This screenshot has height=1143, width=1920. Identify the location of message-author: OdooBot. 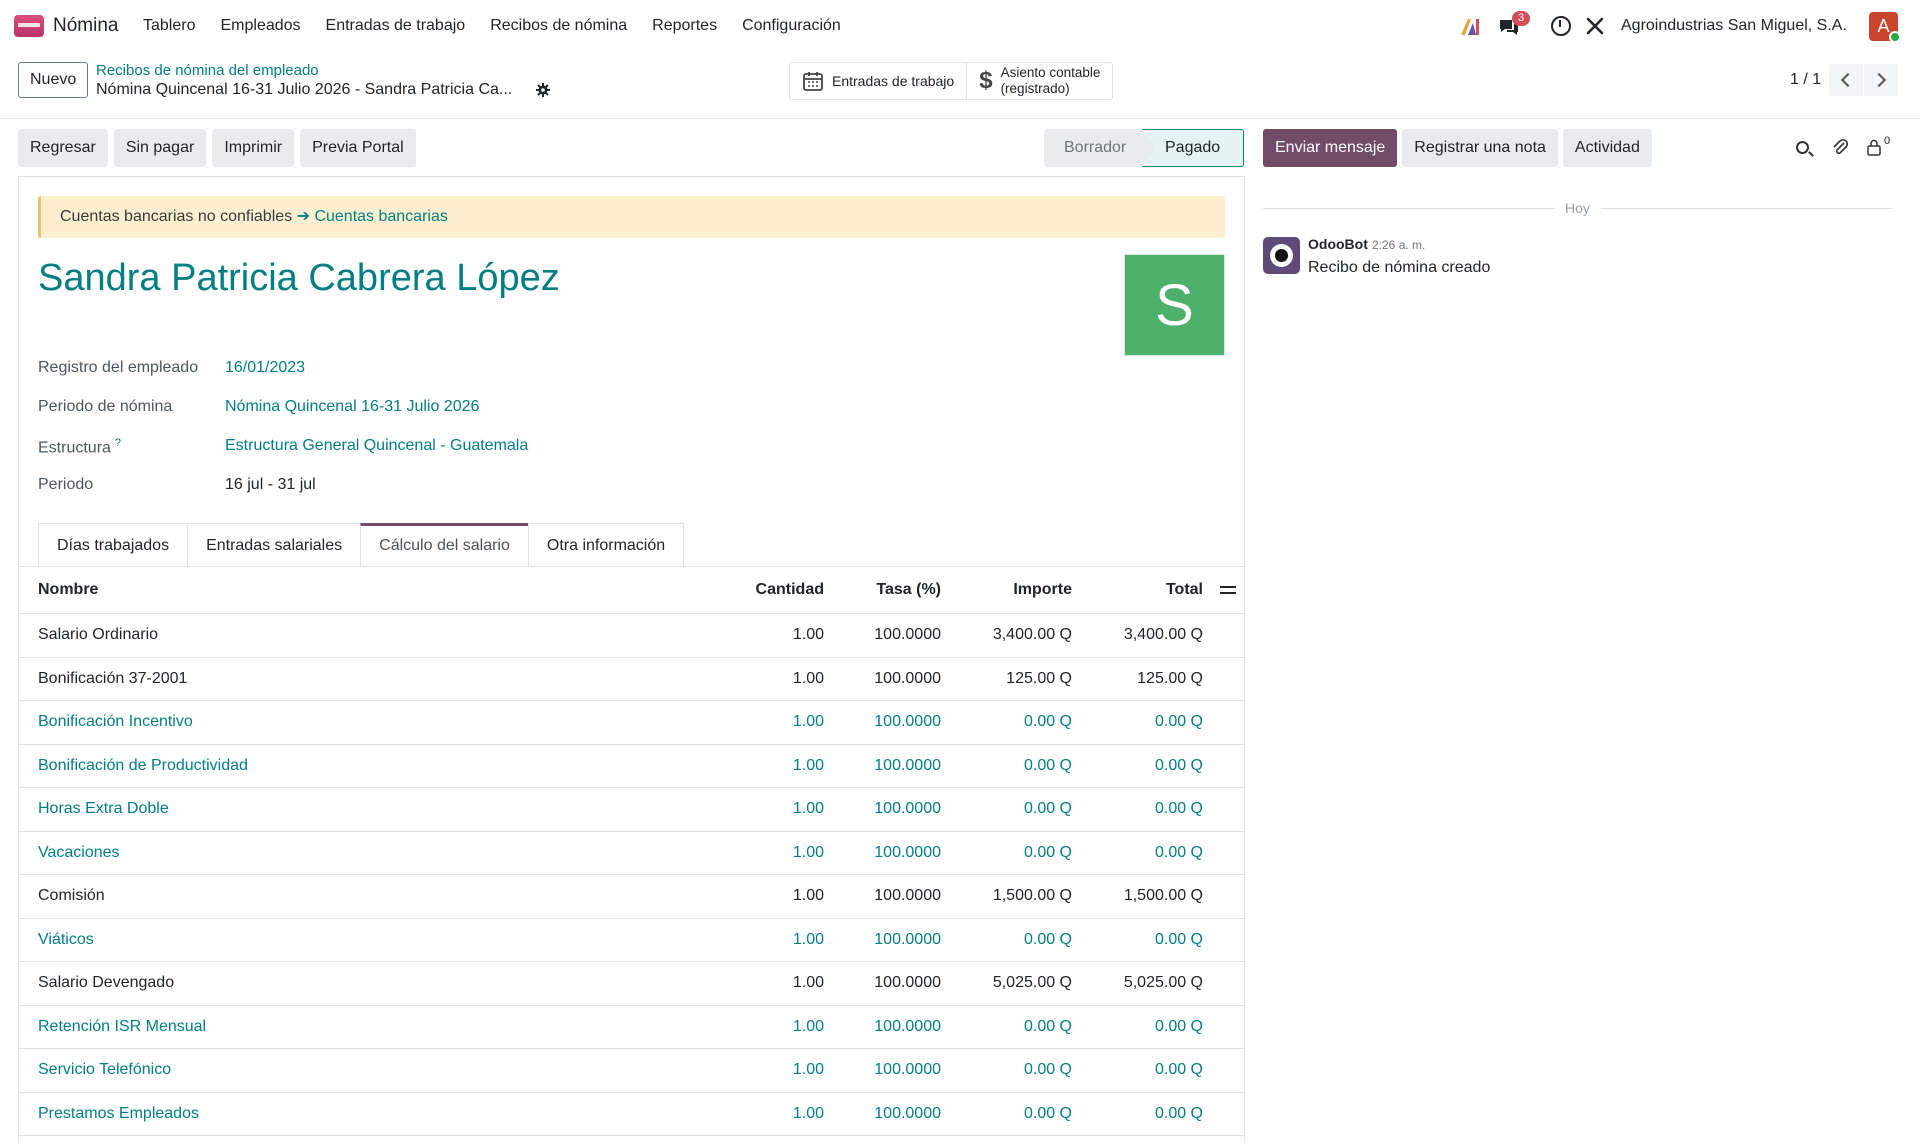
(1338, 244).